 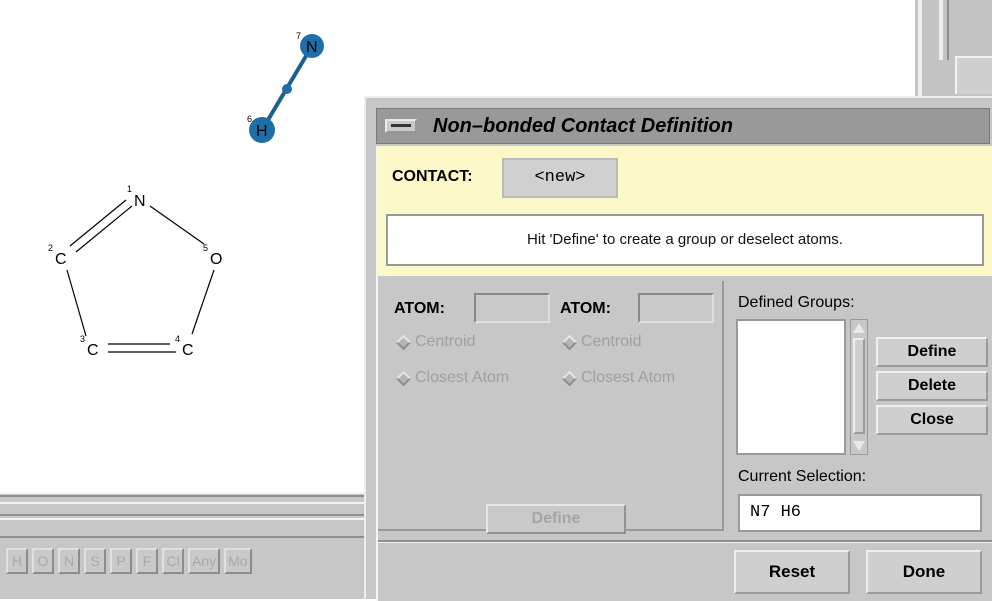 What do you see at coordinates (147, 561) in the screenshot?
I see `element-button-F: F` at bounding box center [147, 561].